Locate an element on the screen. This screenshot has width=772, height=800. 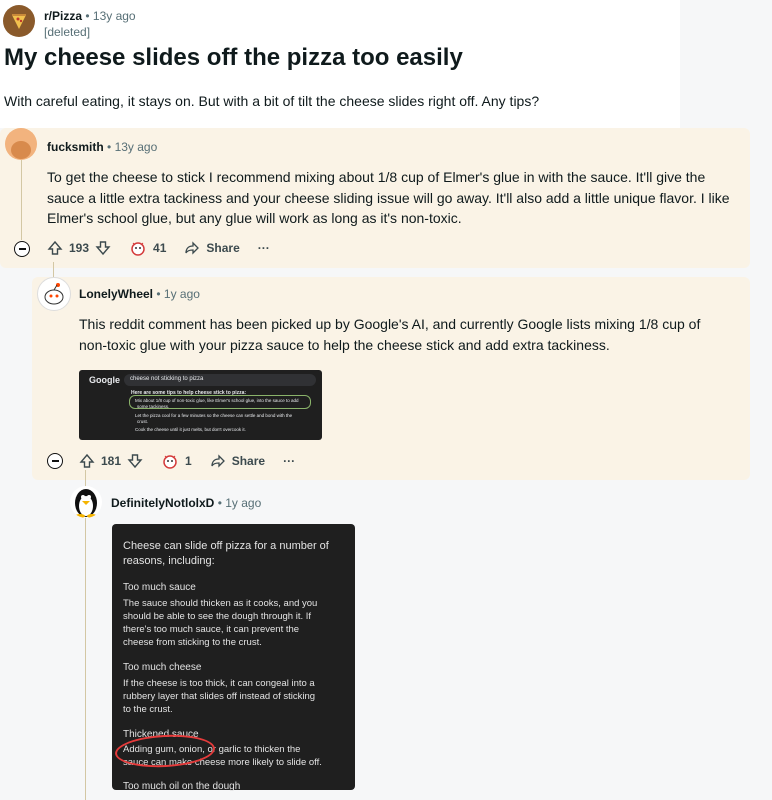
comment-author: DefinitelyNotlolxD is located at coordinates (162, 503).